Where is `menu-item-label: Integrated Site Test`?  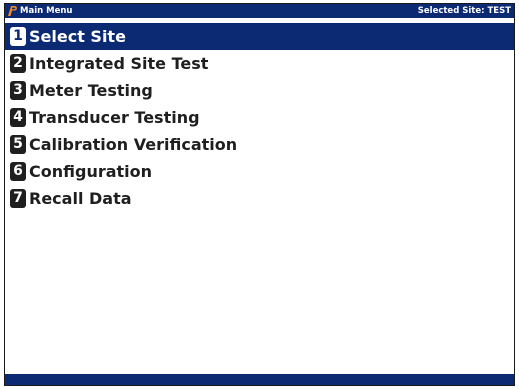
menu-item-label: Integrated Site Test is located at coordinates (119, 63).